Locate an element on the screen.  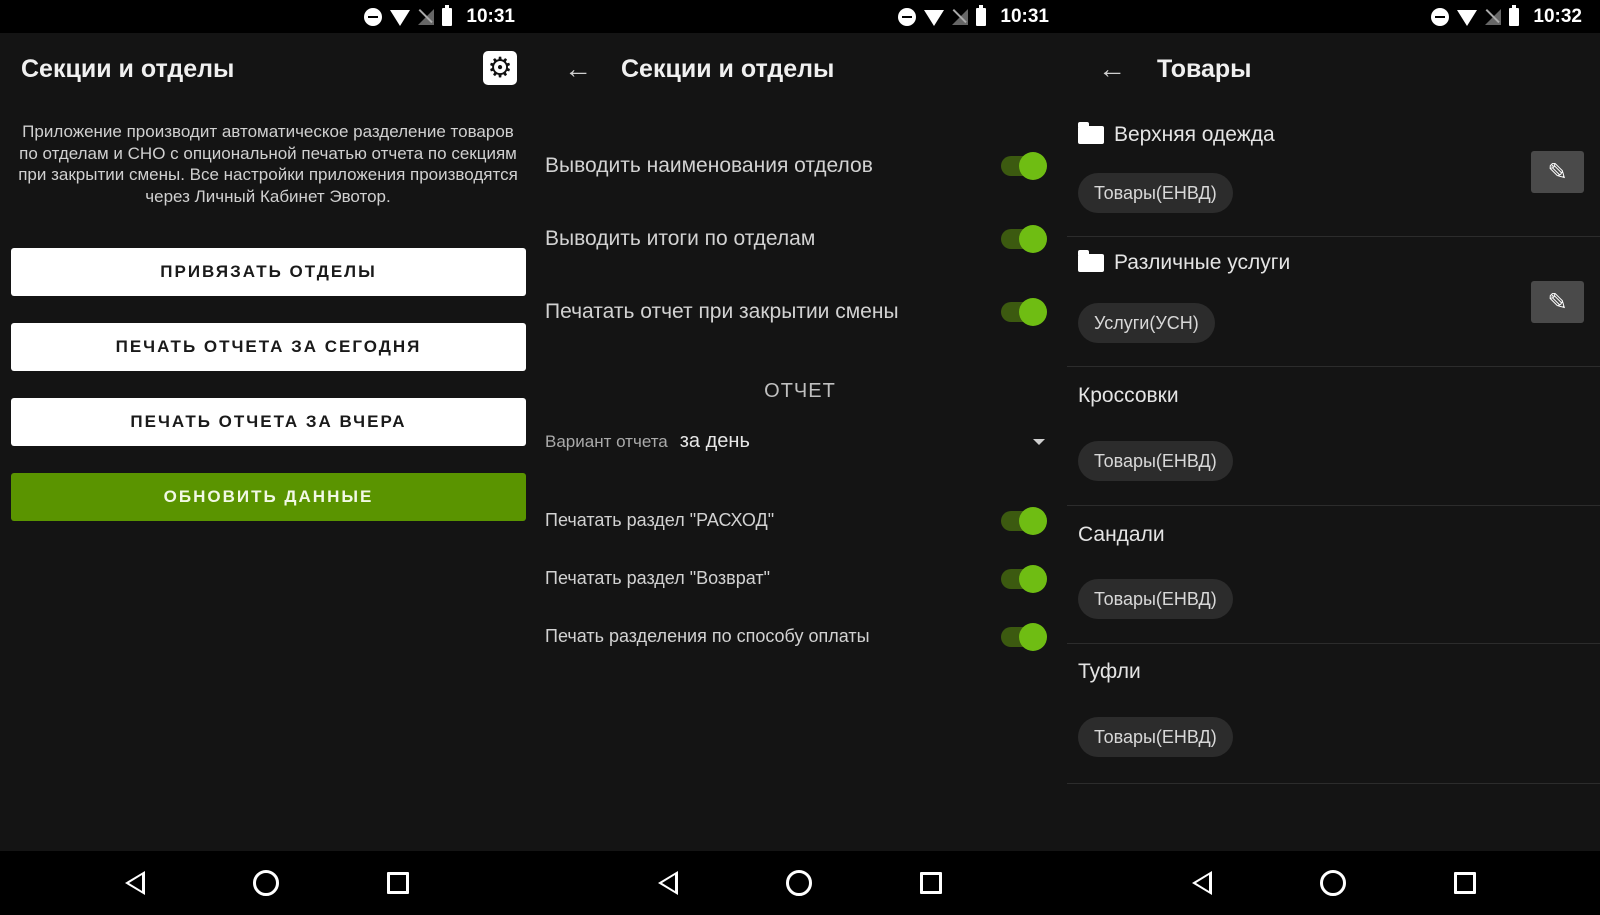
group-name: Различные услуги is located at coordinates (1184, 262).